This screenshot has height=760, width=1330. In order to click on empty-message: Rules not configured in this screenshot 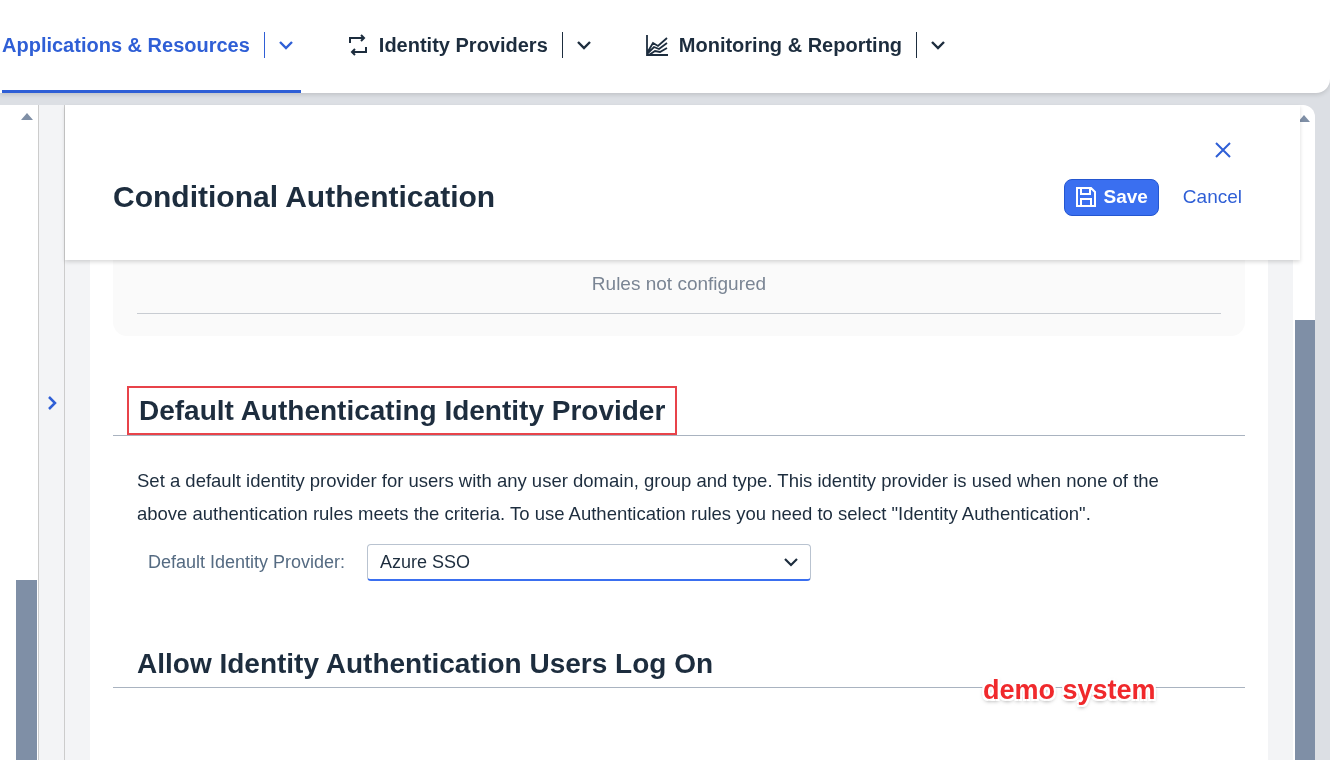, I will do `click(679, 292)`.